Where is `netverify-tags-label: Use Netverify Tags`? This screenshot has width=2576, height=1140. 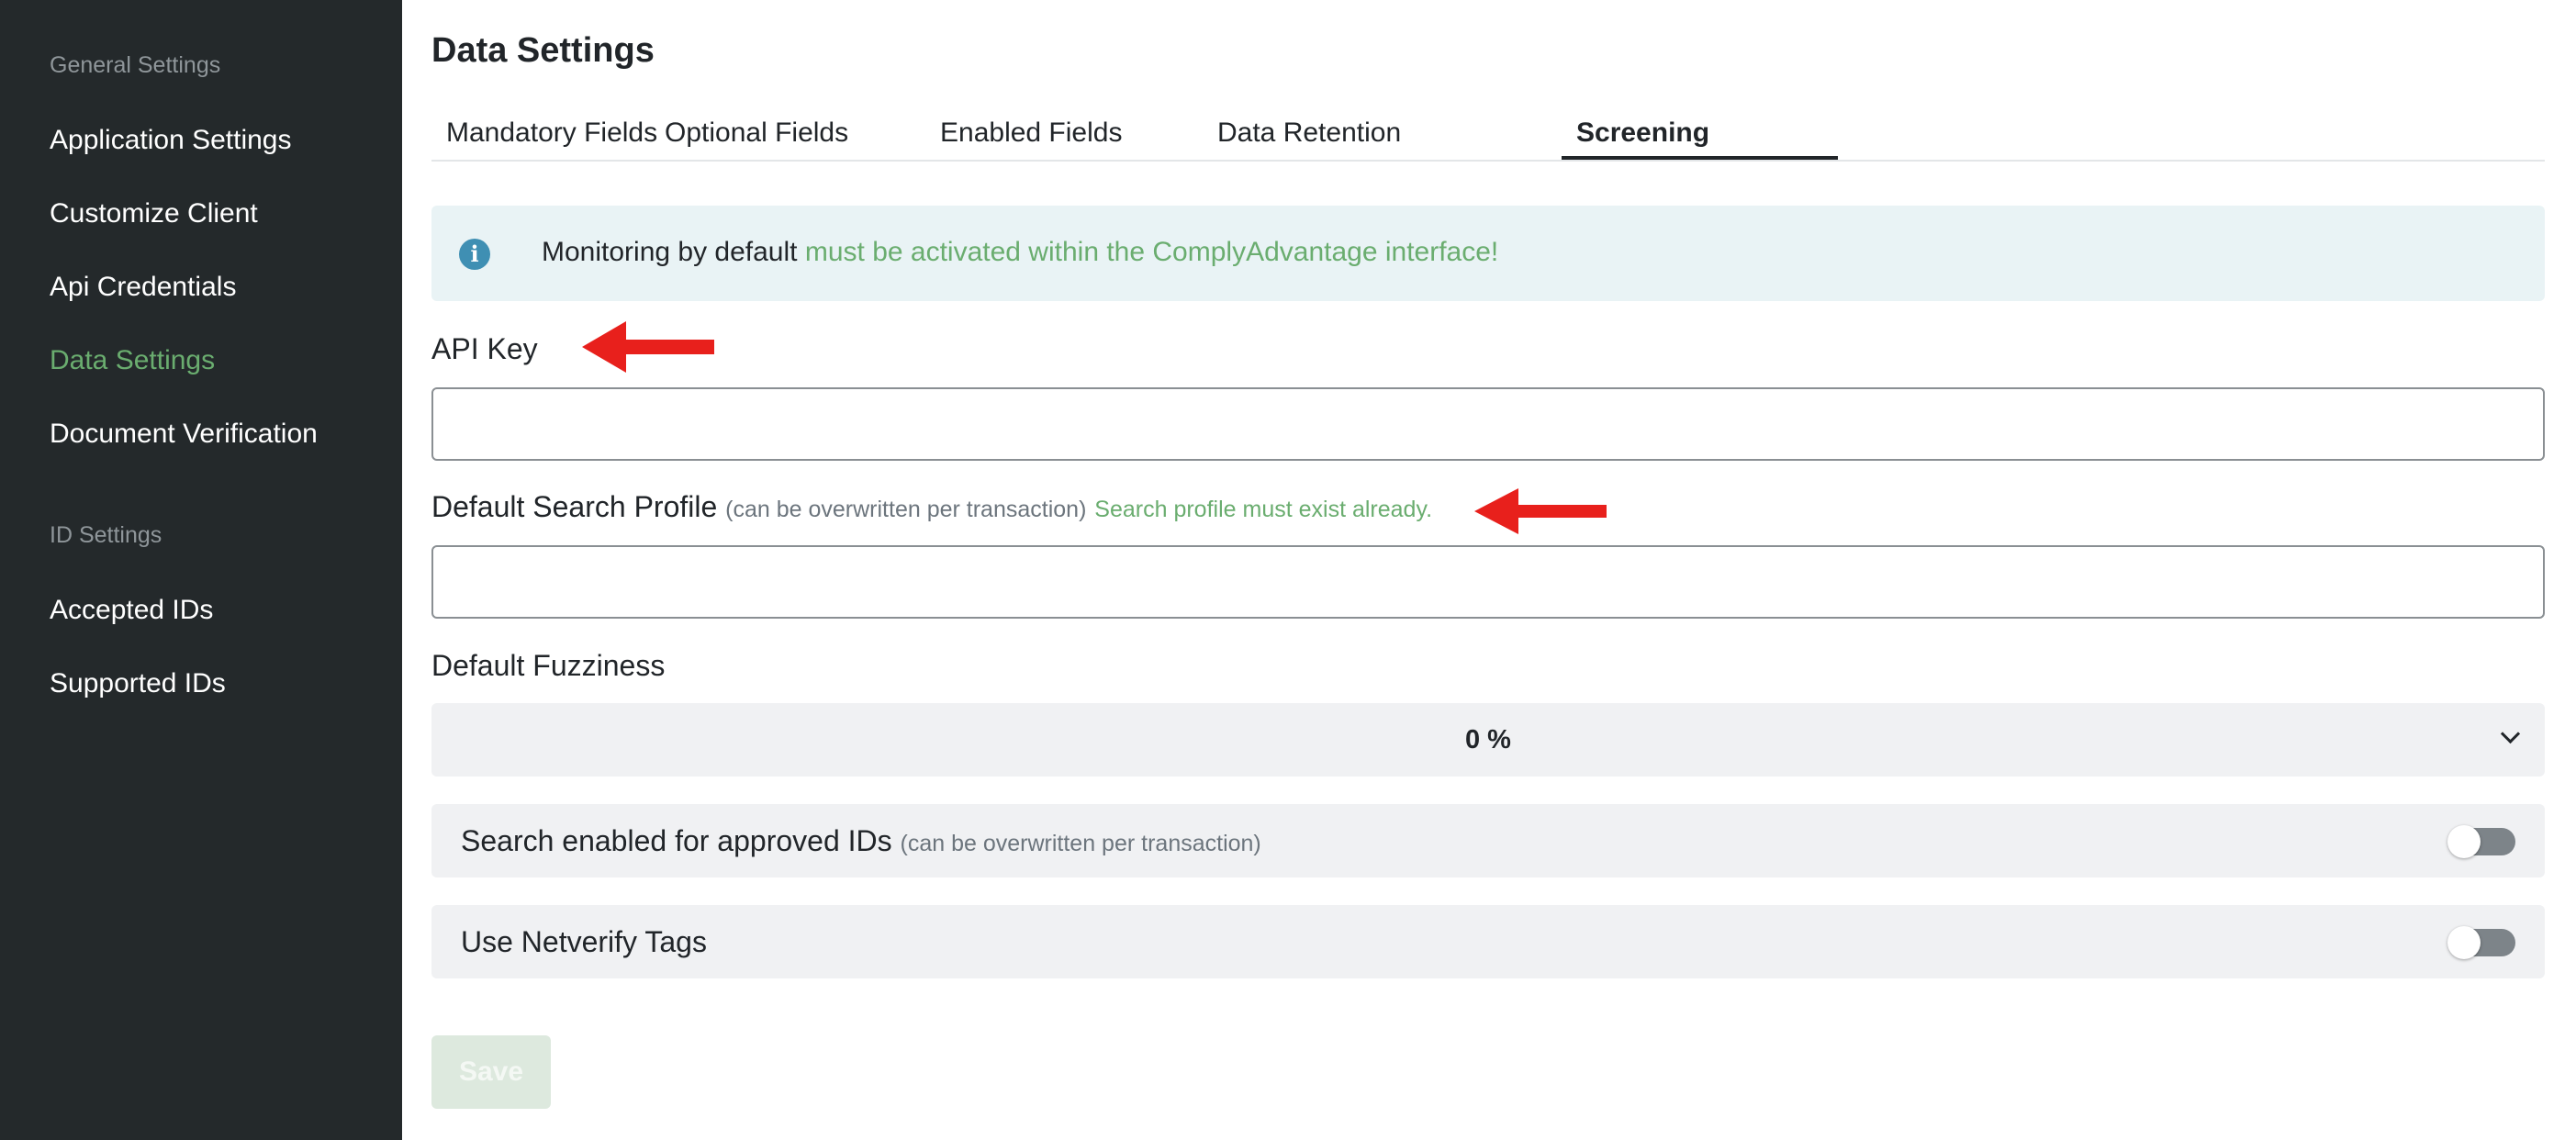
netverify-tags-label: Use Netverify Tags is located at coordinates (584, 942).